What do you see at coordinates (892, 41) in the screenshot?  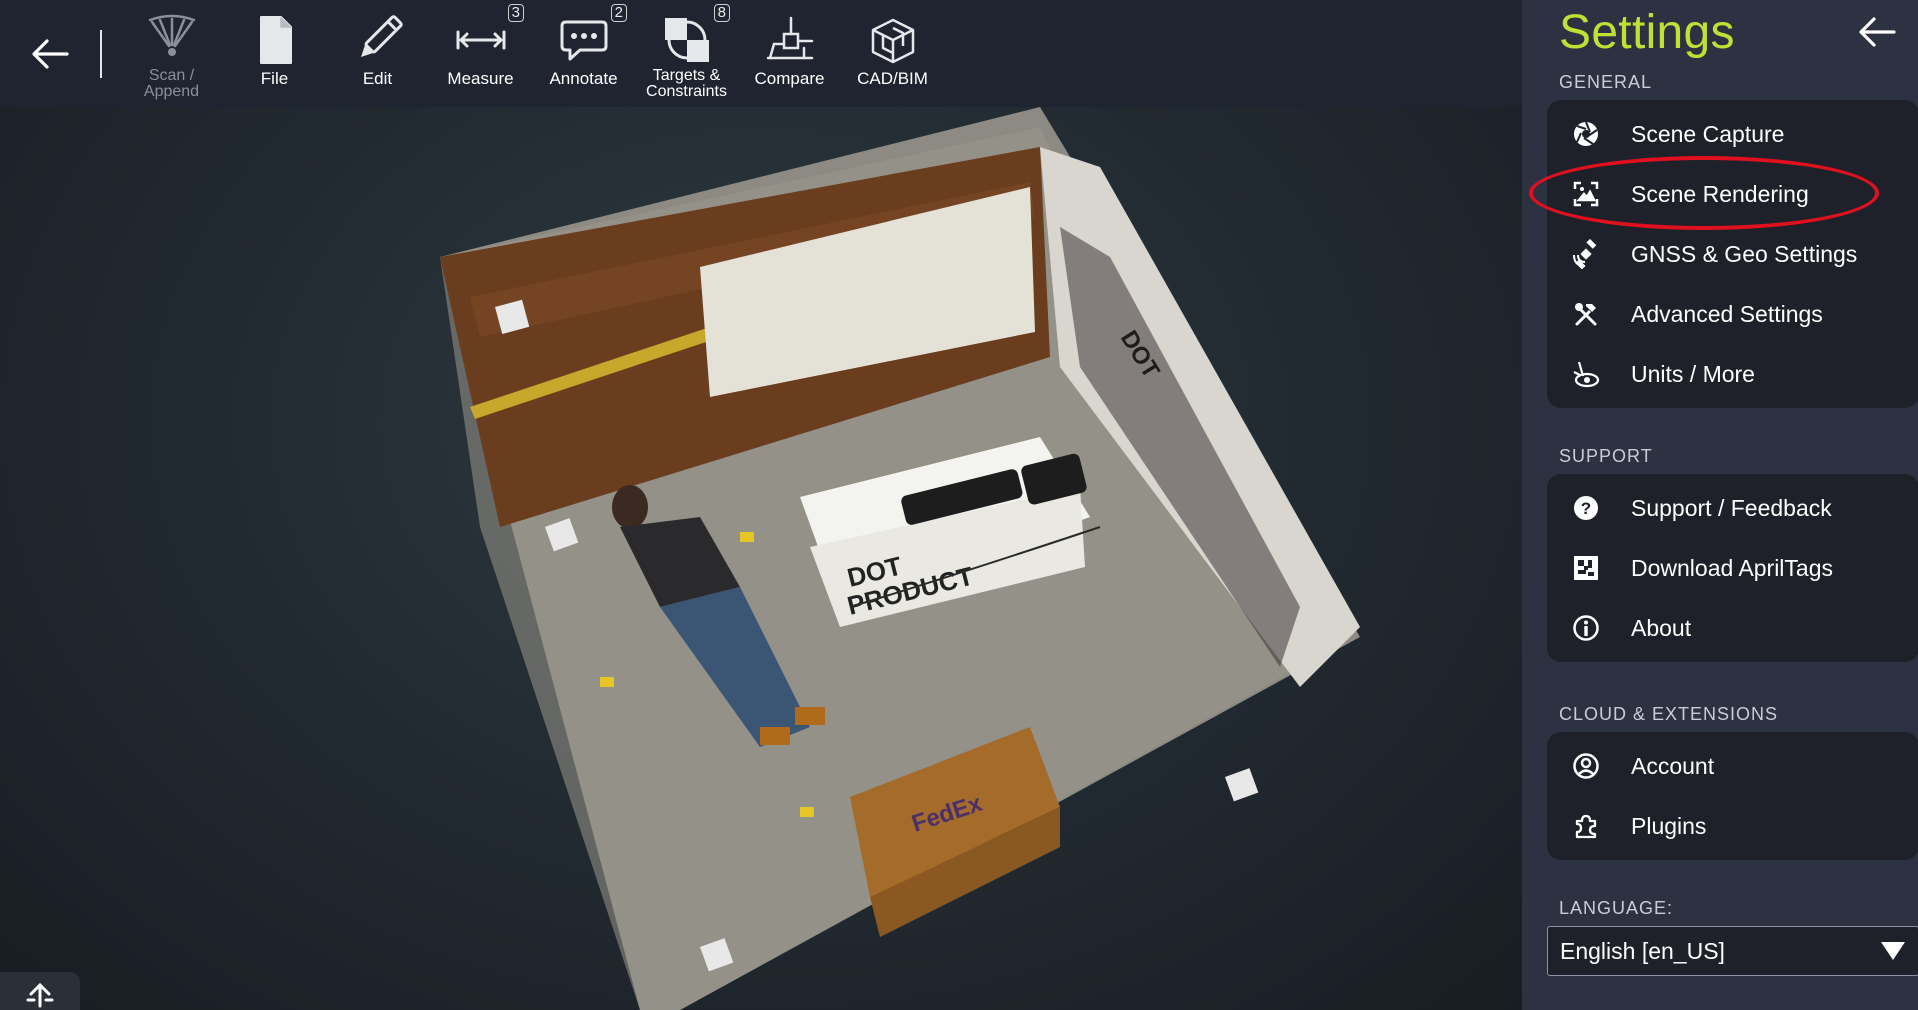 I see `cad-bim-icon` at bounding box center [892, 41].